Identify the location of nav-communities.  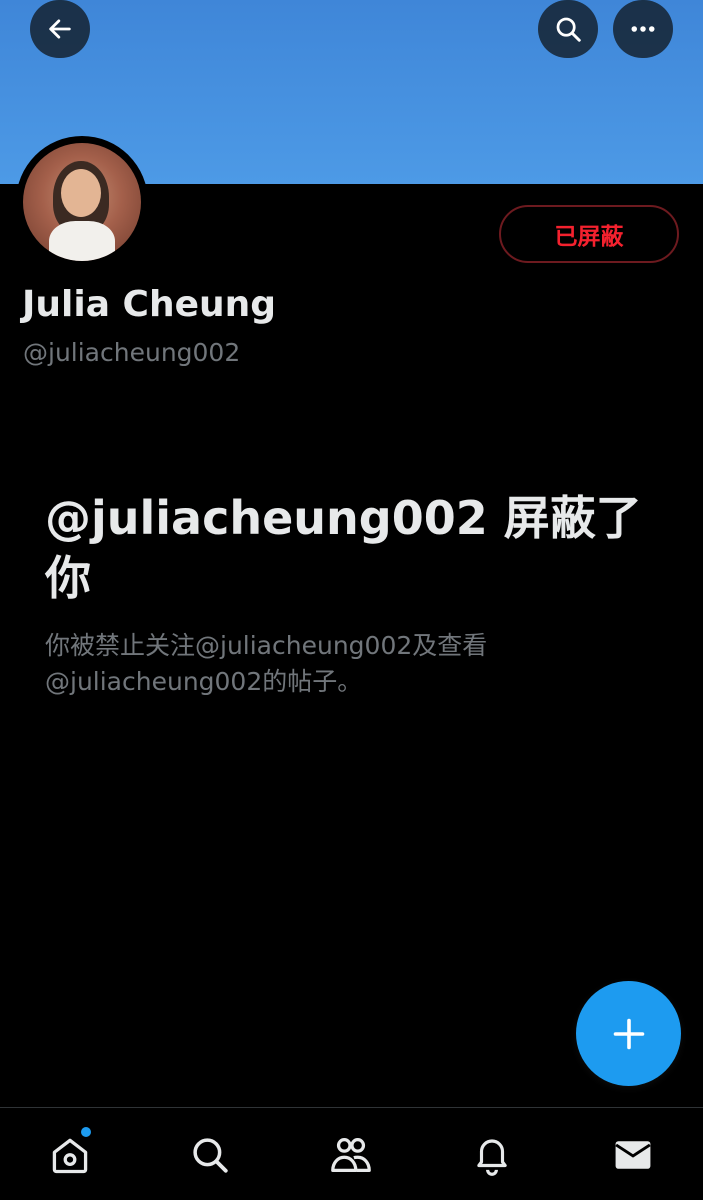
(351, 1155).